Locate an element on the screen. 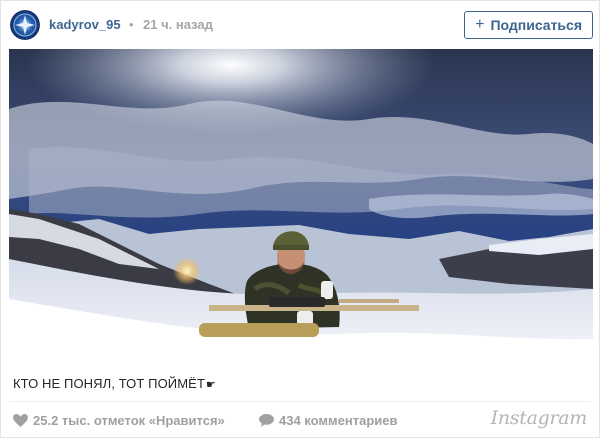  footer-divider is located at coordinates (300, 401).